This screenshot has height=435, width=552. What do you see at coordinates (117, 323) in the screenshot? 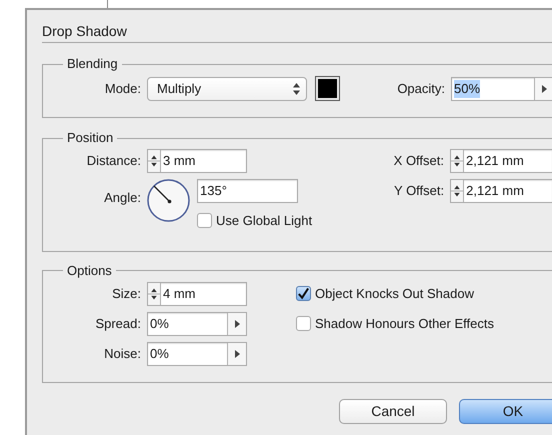
I see `field-label: Spread:` at bounding box center [117, 323].